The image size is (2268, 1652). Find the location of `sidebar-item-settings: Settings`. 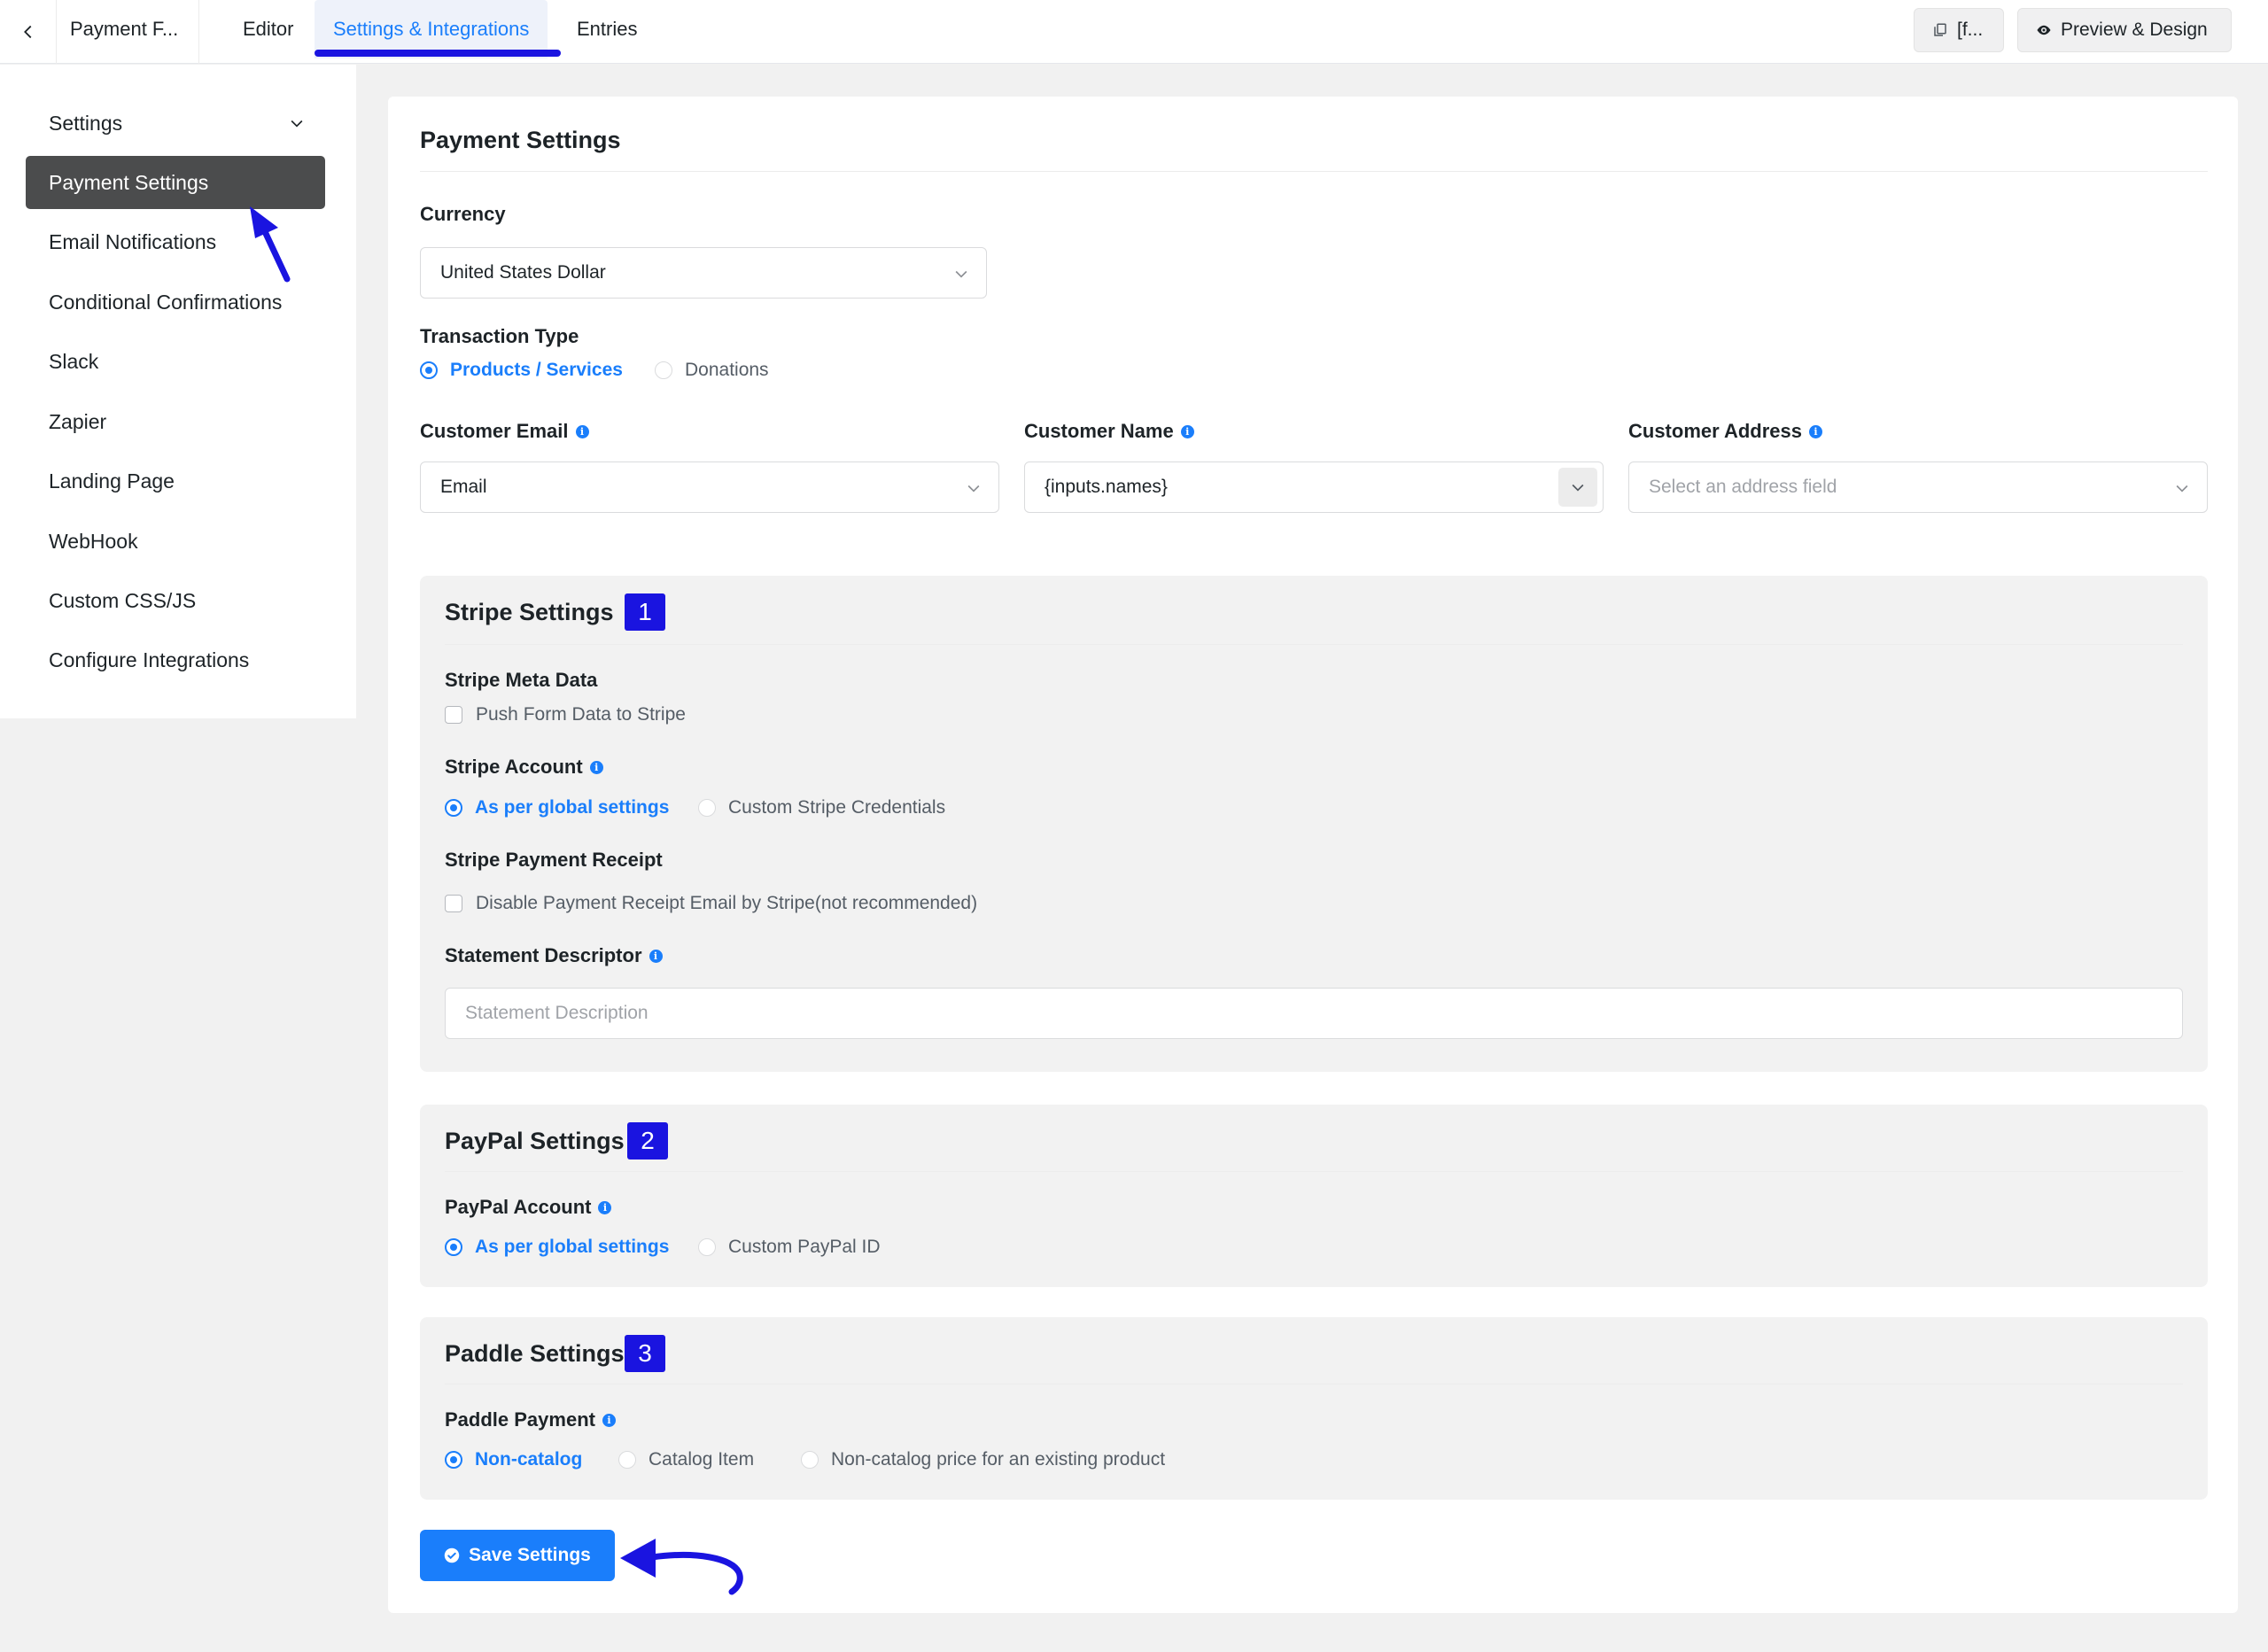

sidebar-item-settings: Settings is located at coordinates (175, 124).